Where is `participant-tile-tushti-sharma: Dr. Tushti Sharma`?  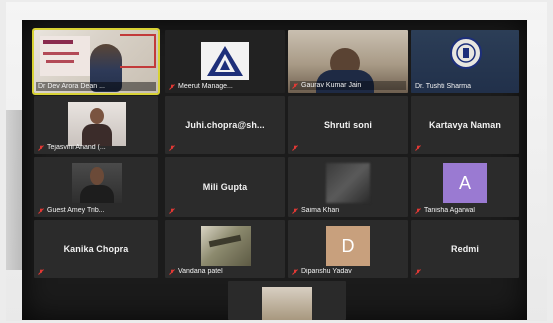 participant-tile-tushti-sharma: Dr. Tushti Sharma is located at coordinates (465, 61).